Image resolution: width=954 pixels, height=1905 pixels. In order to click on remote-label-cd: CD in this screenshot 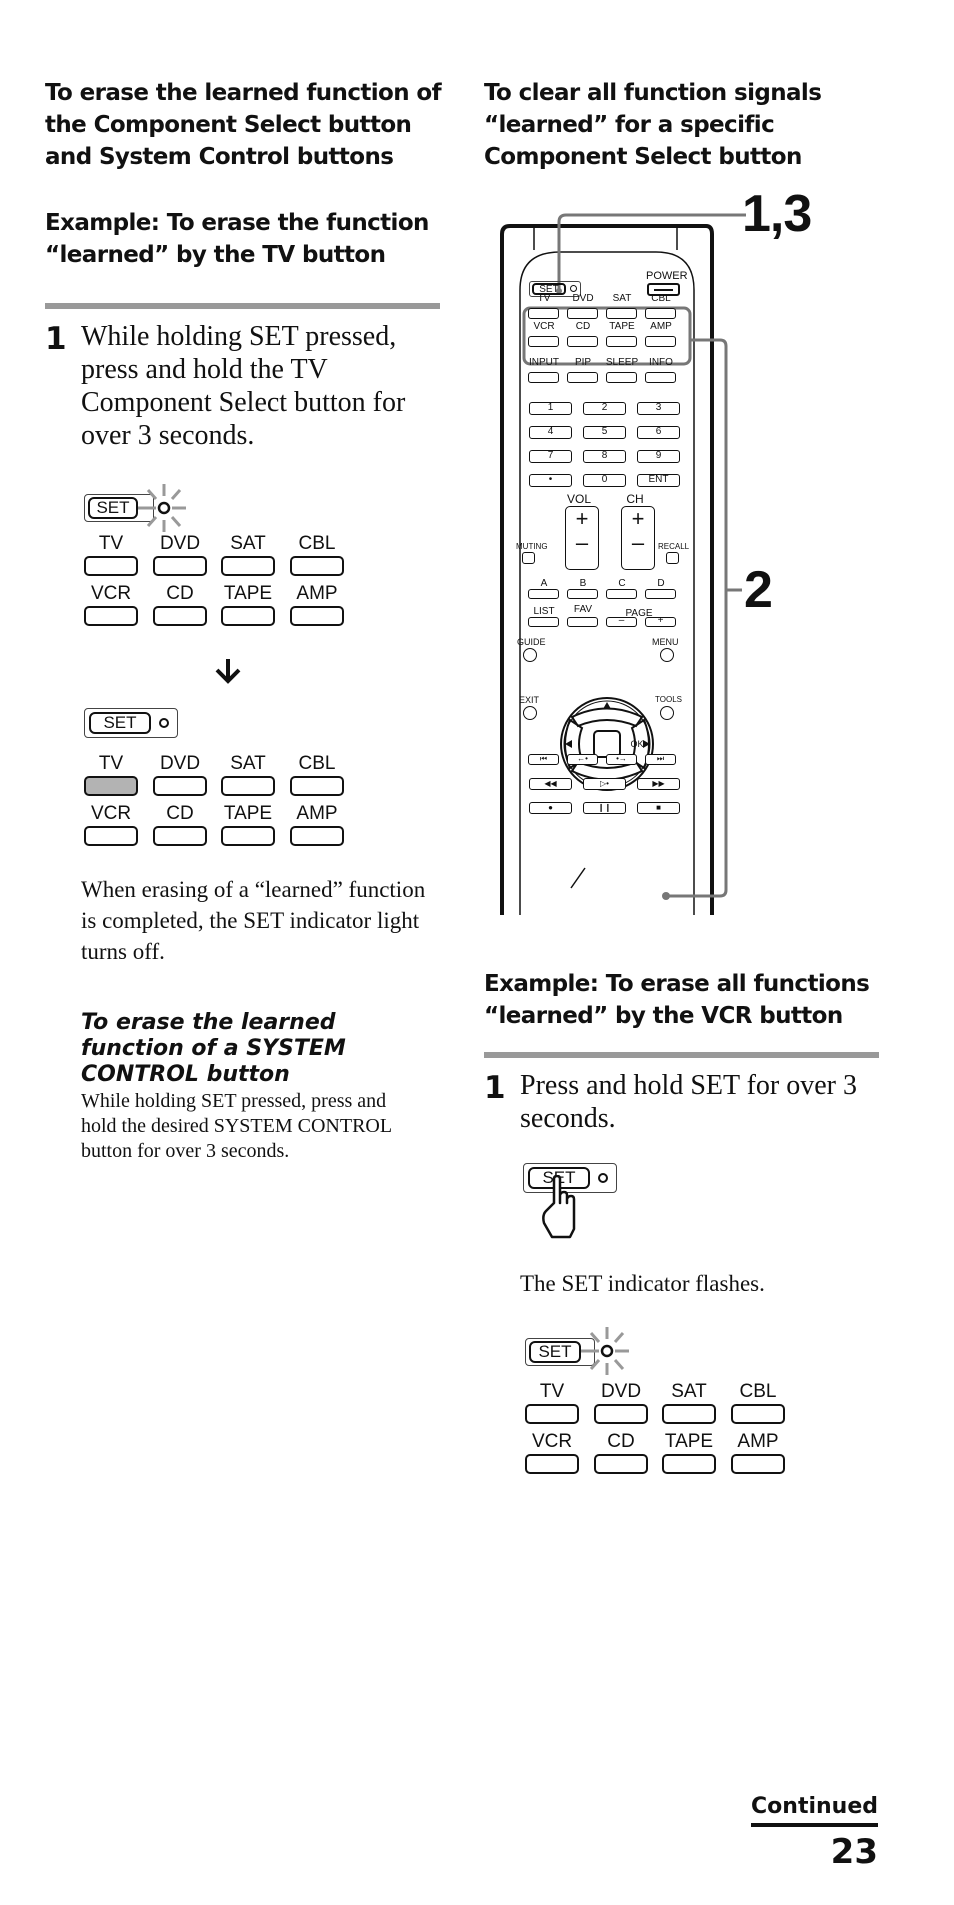, I will do `click(583, 326)`.